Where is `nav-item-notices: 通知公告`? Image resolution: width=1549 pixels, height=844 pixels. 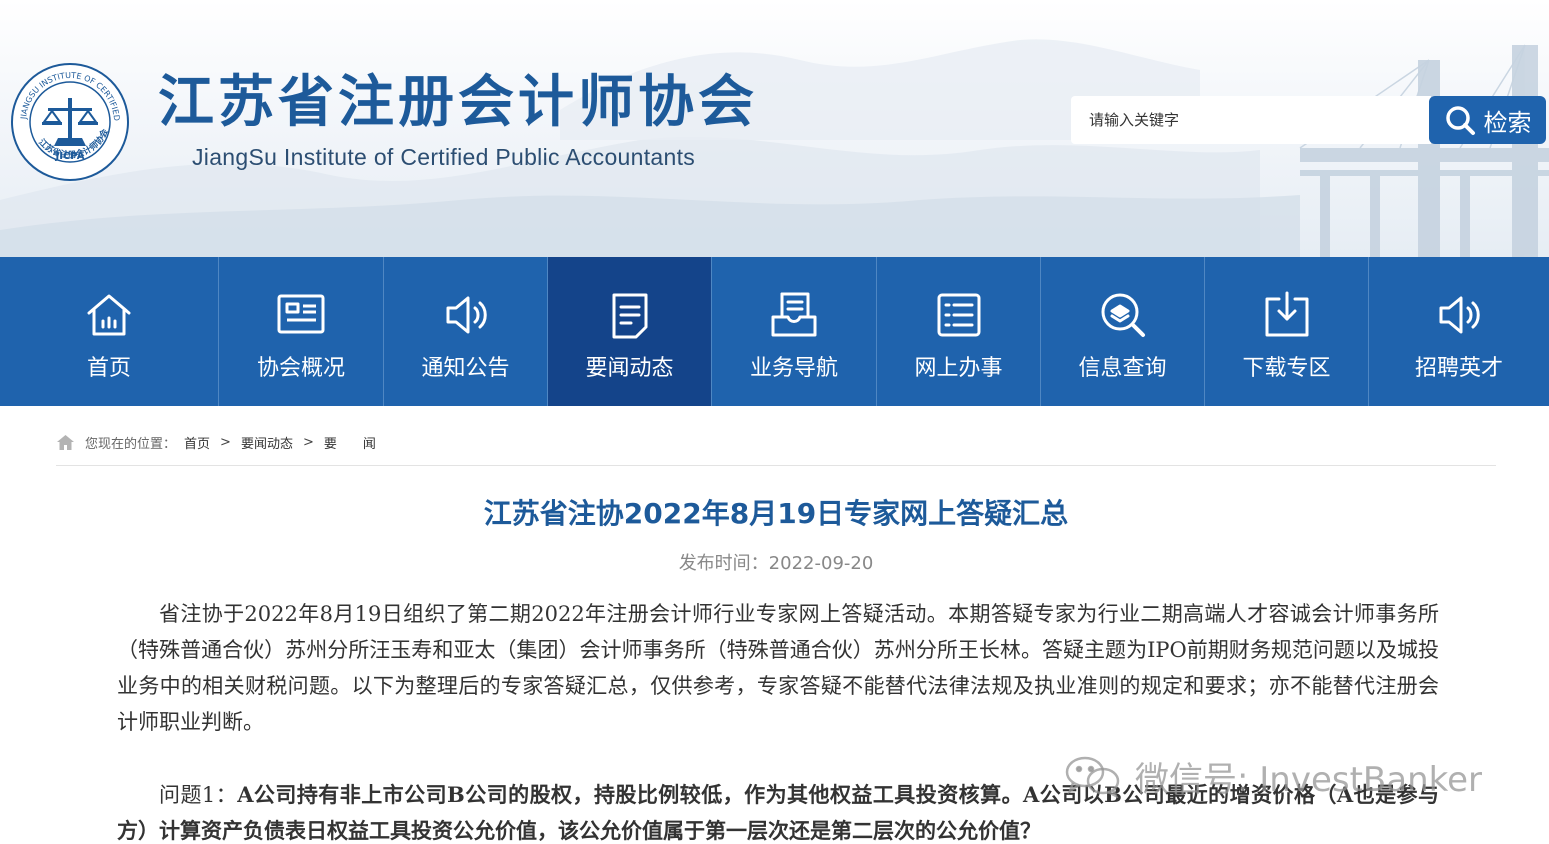
nav-item-notices: 通知公告 is located at coordinates (466, 331).